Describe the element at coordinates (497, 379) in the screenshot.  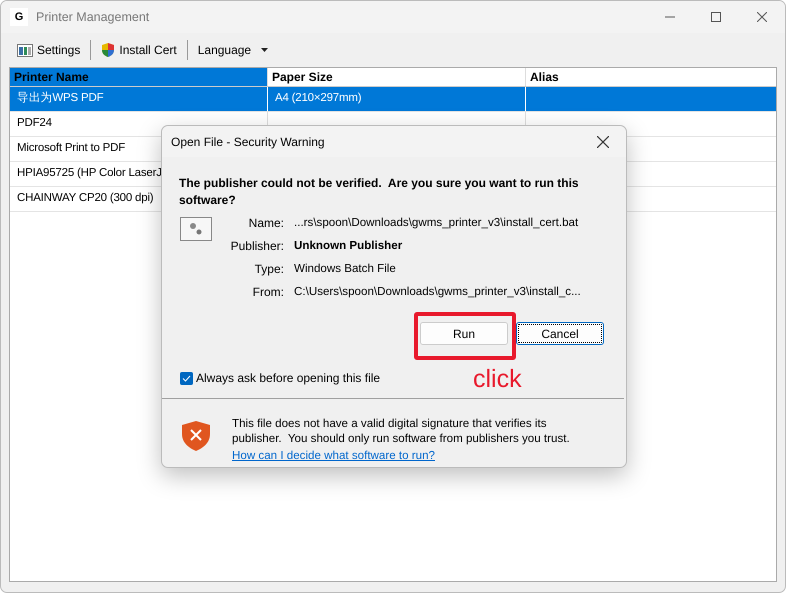
I see `annotation-text: click` at that location.